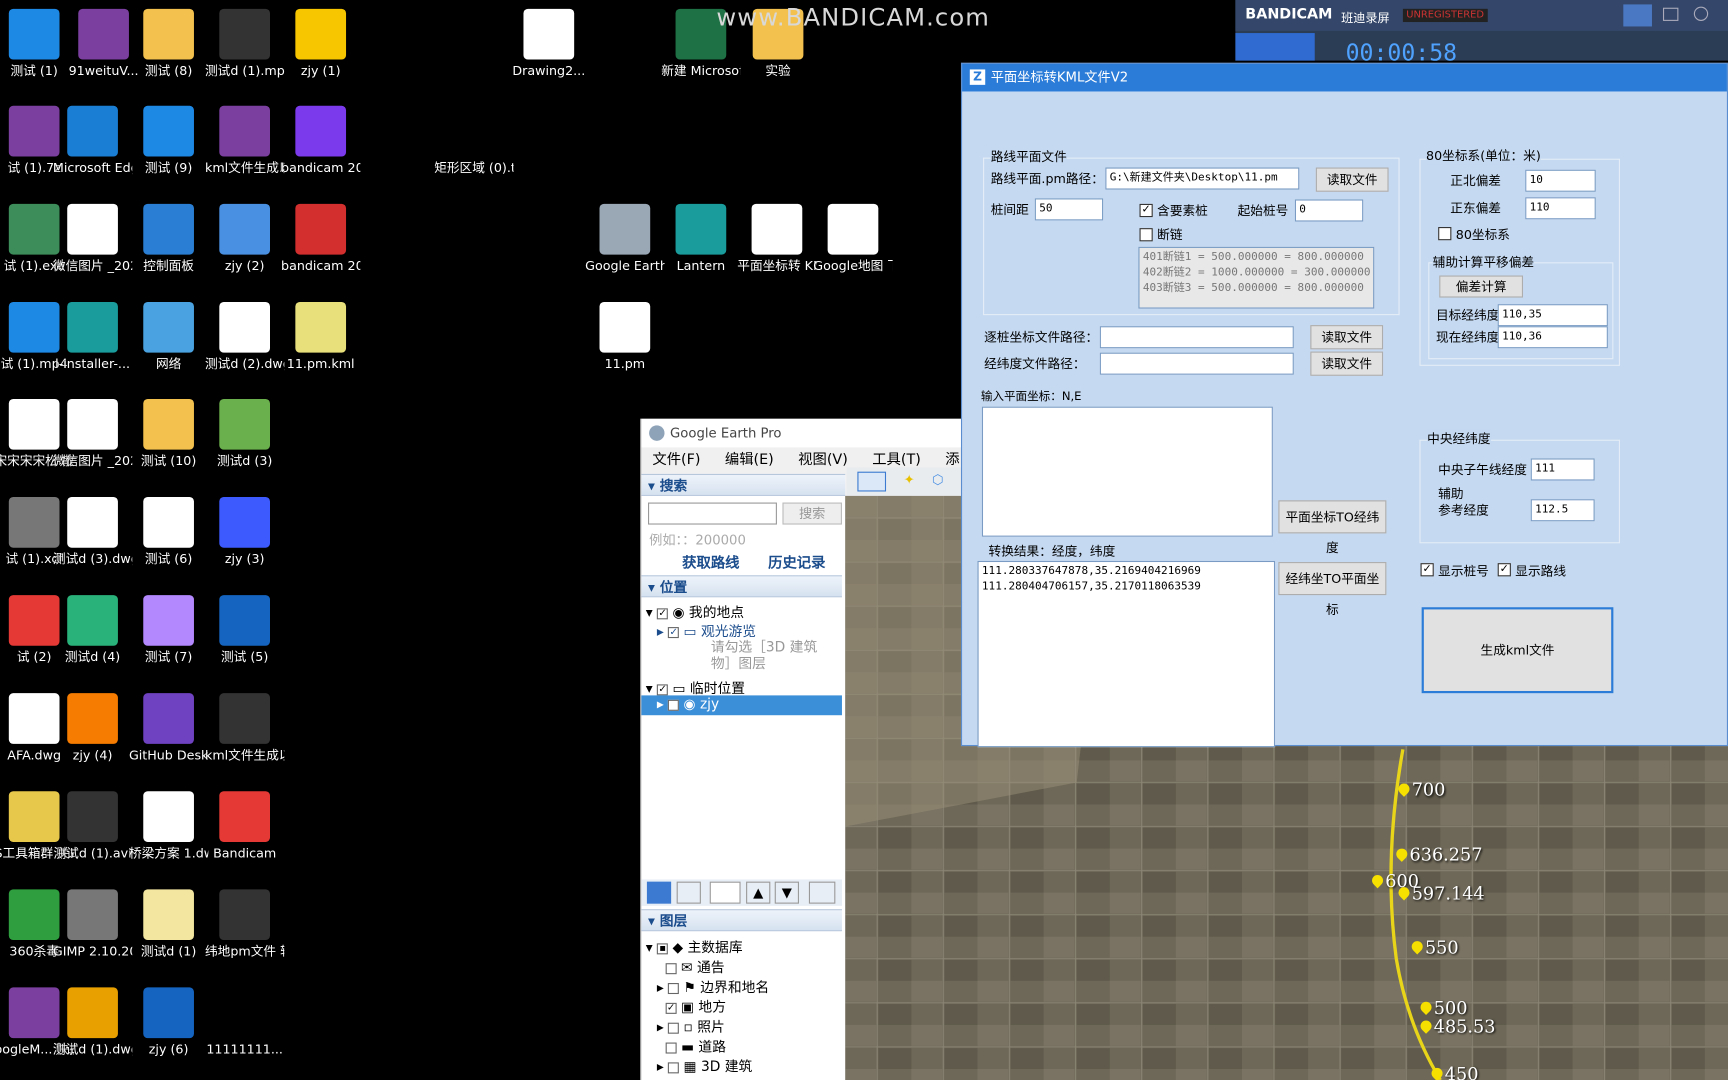  What do you see at coordinates (938, 482) in the screenshot?
I see `polygon-icon: ⬡` at bounding box center [938, 482].